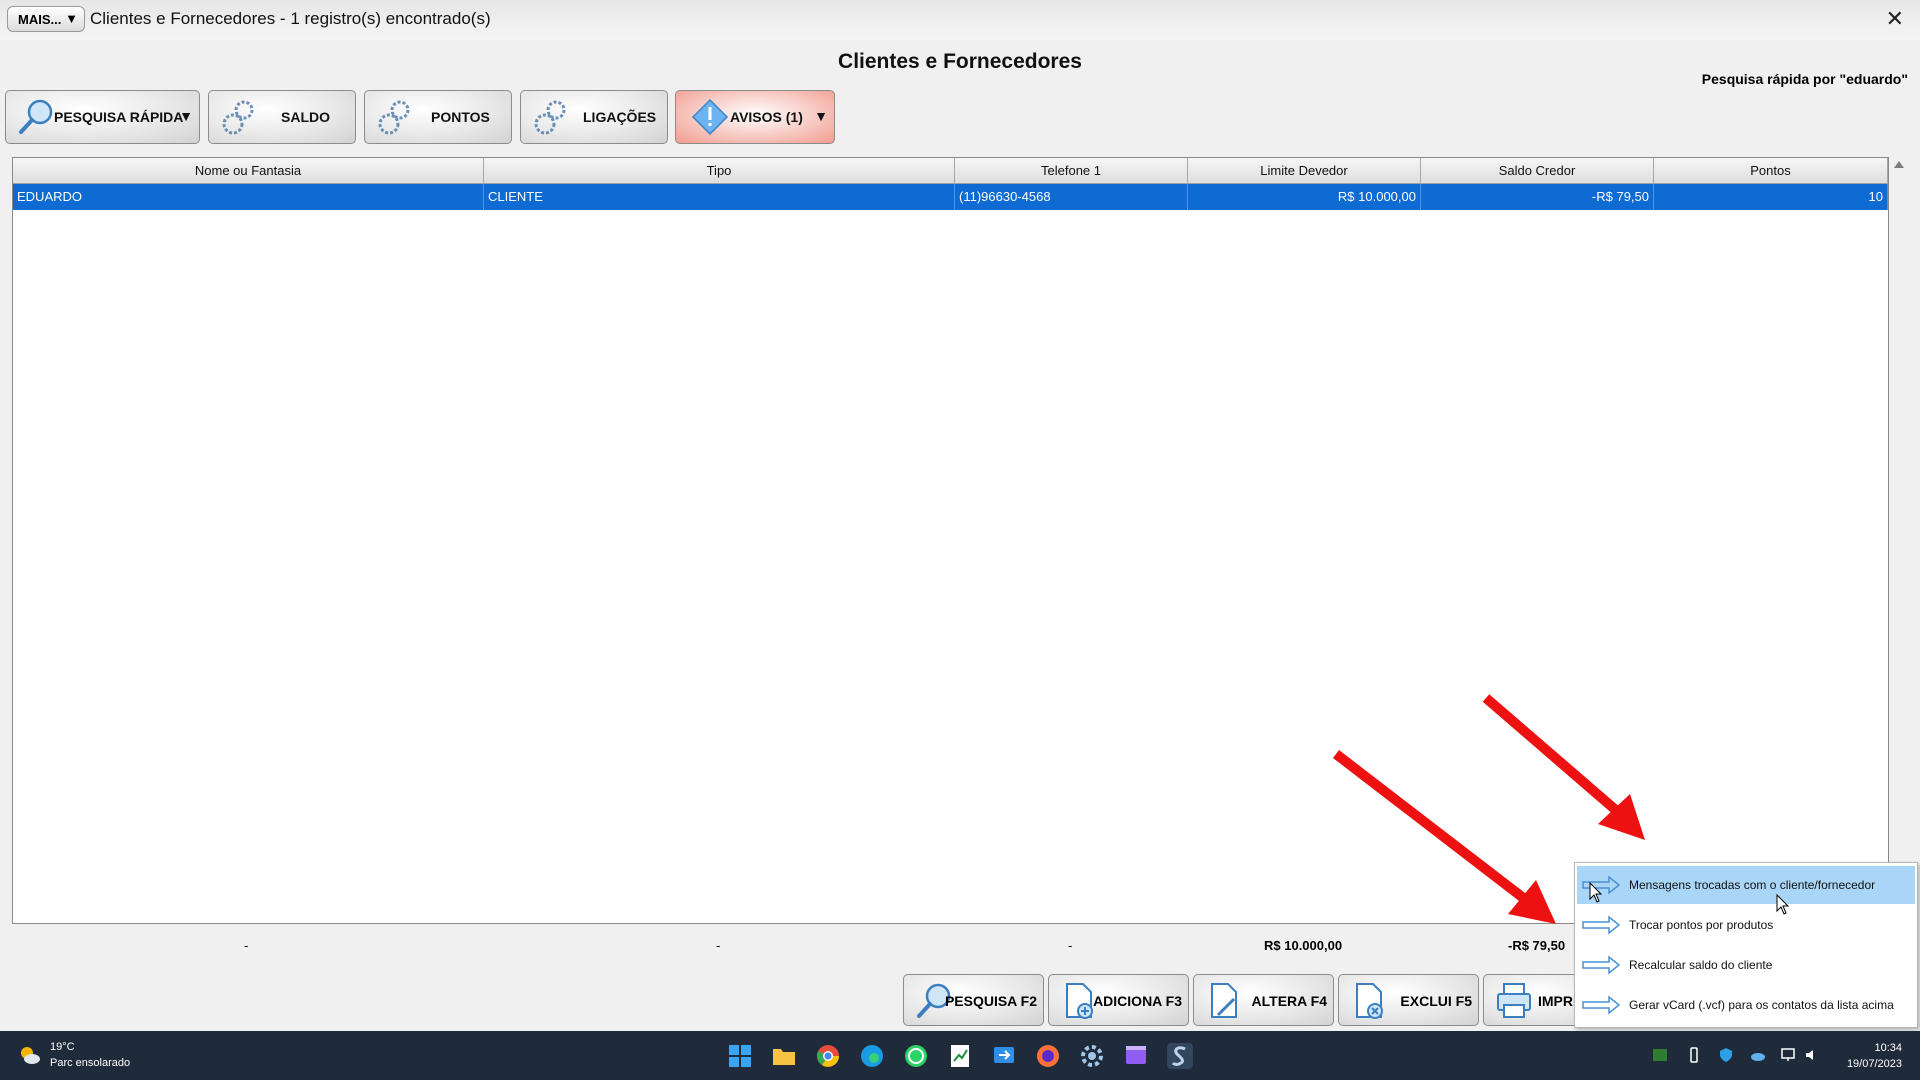  I want to click on partly-sunny-icon, so click(30, 1055).